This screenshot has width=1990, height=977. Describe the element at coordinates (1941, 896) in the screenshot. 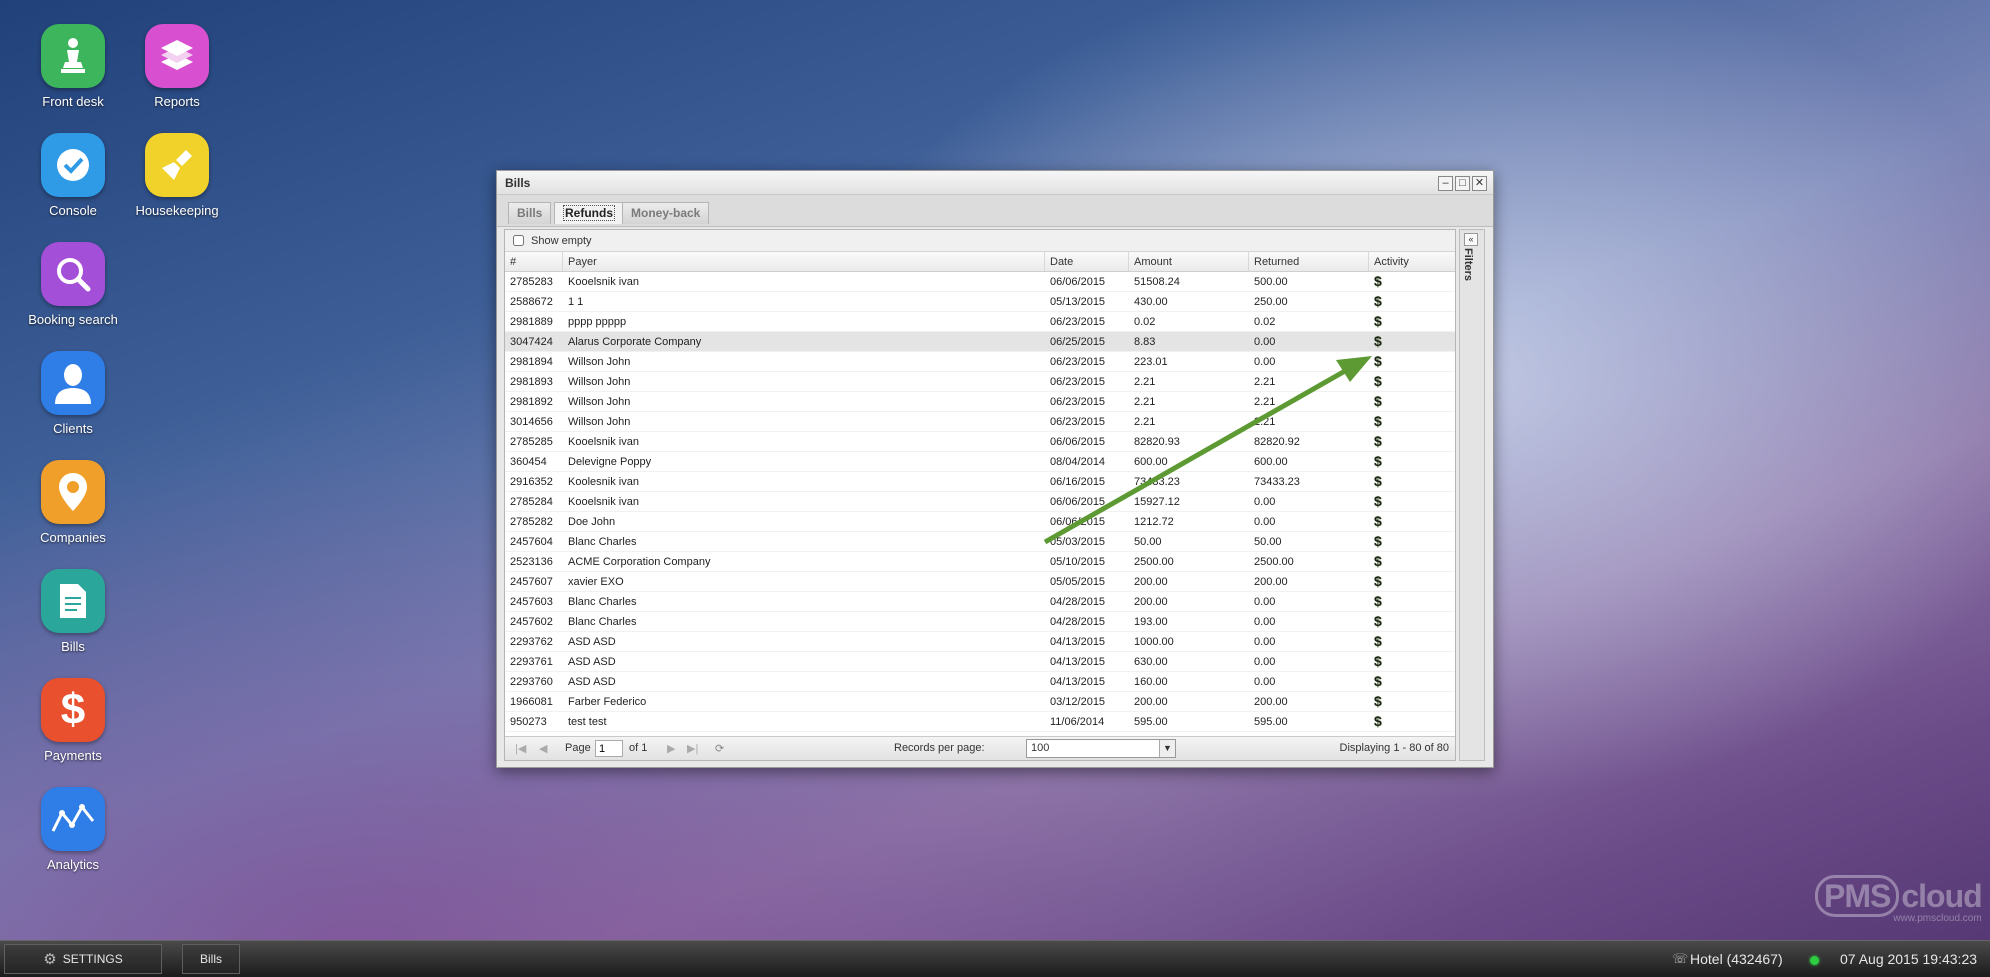

I see `watermark-cloud: cloud` at that location.